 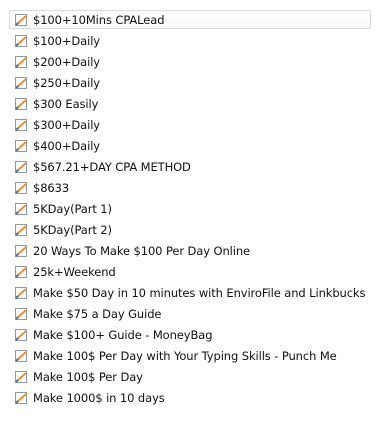 I want to click on list-item-label: 5KDay(Part 1), so click(x=72, y=209).